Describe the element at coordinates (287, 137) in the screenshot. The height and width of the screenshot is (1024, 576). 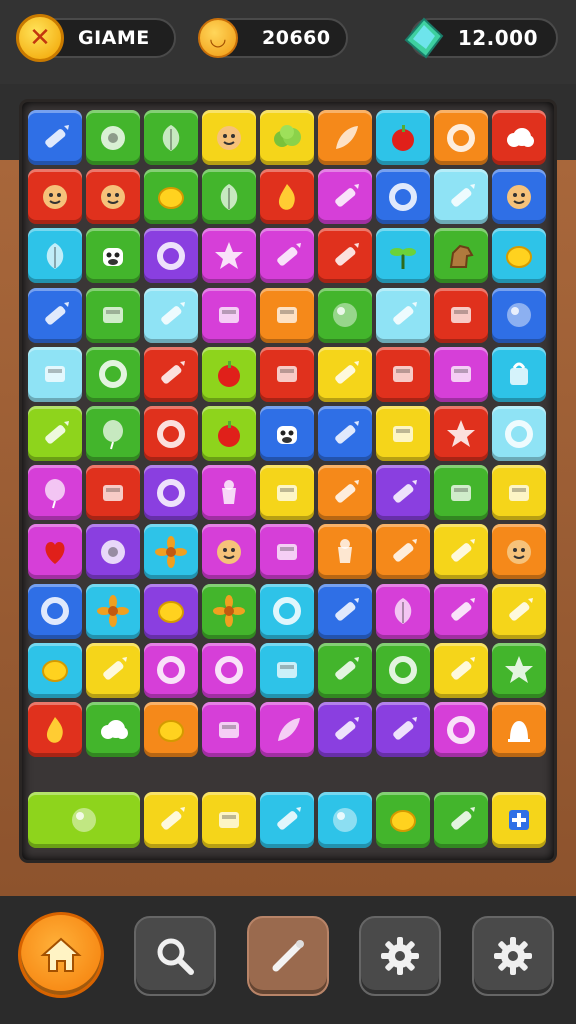
I see `tile-bush` at that location.